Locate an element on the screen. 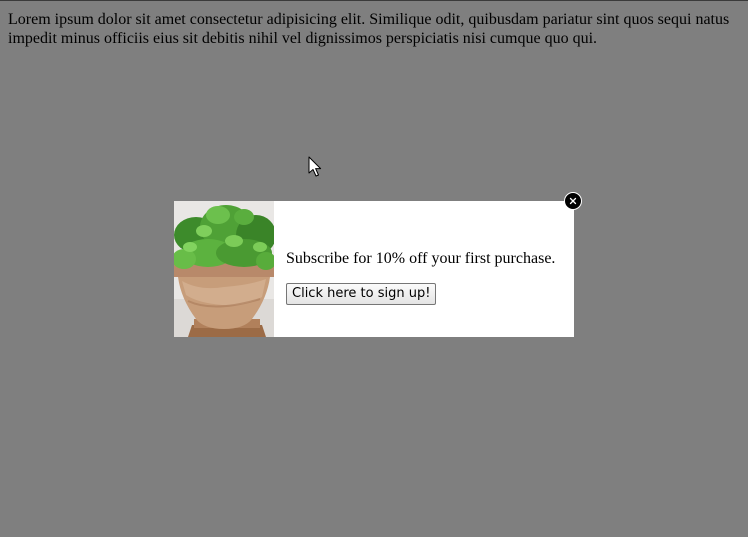 The image size is (748, 537). potted-plant-image is located at coordinates (224, 269).